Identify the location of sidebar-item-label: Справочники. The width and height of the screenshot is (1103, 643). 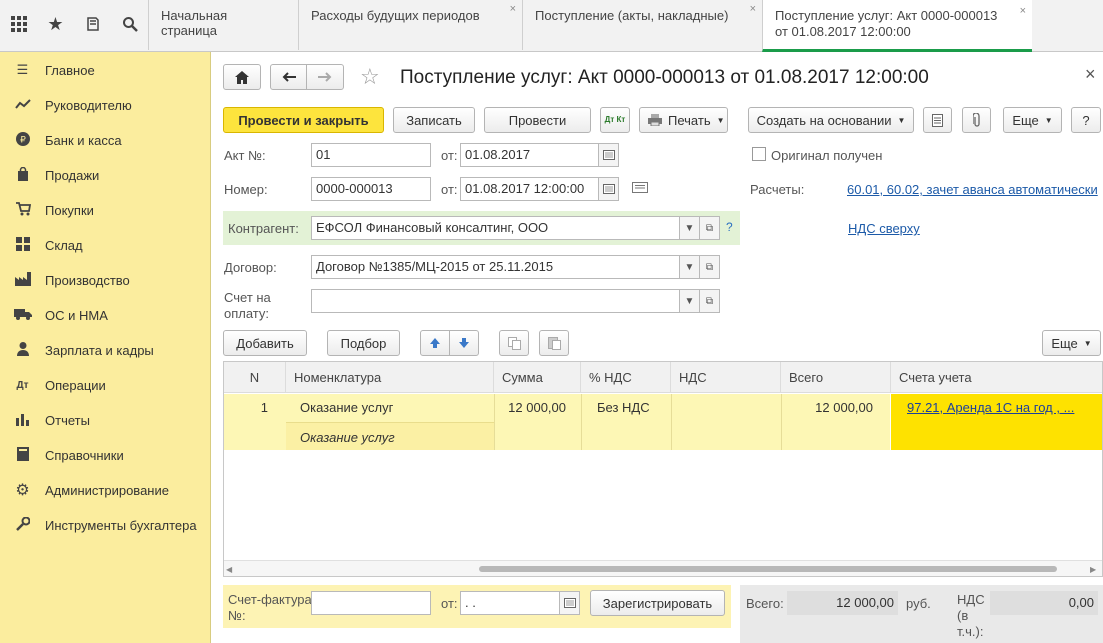
(84, 455).